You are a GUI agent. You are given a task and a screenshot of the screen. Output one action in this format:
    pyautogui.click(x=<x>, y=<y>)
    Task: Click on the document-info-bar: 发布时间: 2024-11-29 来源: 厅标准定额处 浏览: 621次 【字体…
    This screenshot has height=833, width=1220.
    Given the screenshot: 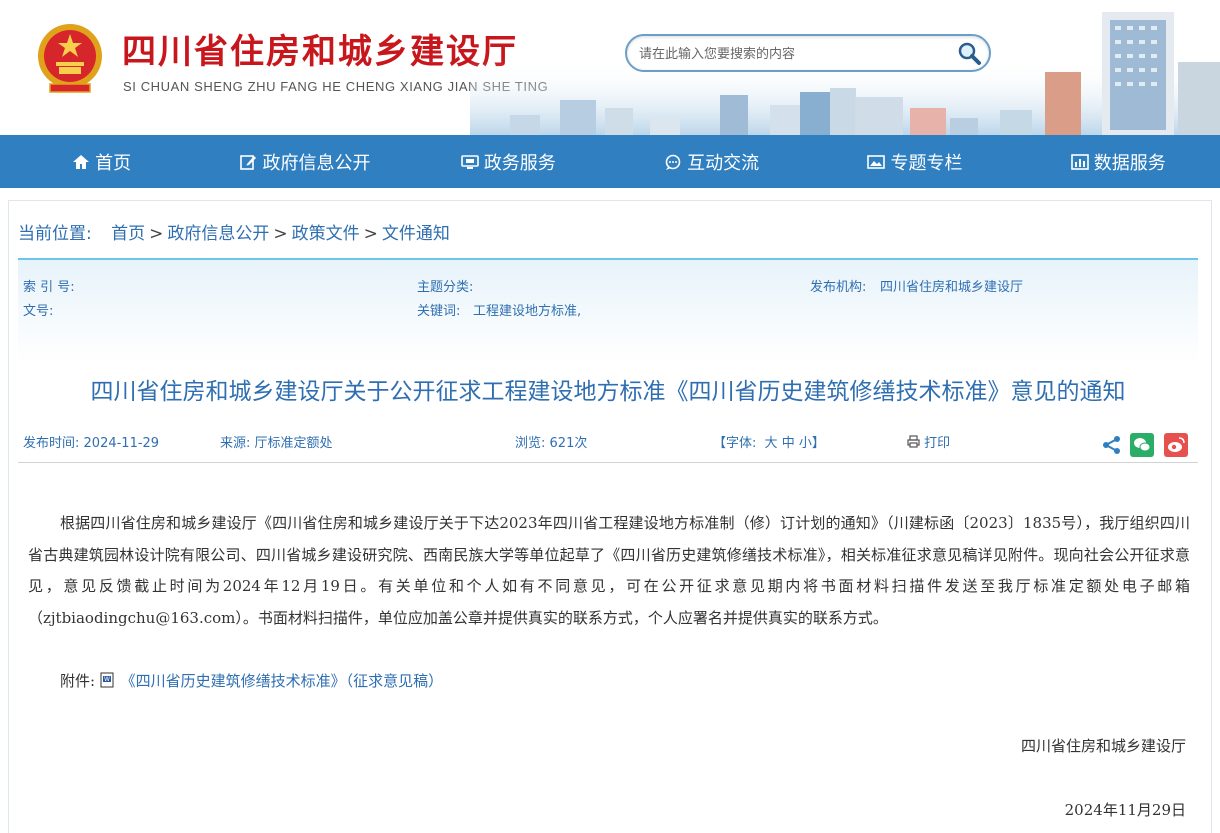 What is the action you would take?
    pyautogui.click(x=608, y=444)
    